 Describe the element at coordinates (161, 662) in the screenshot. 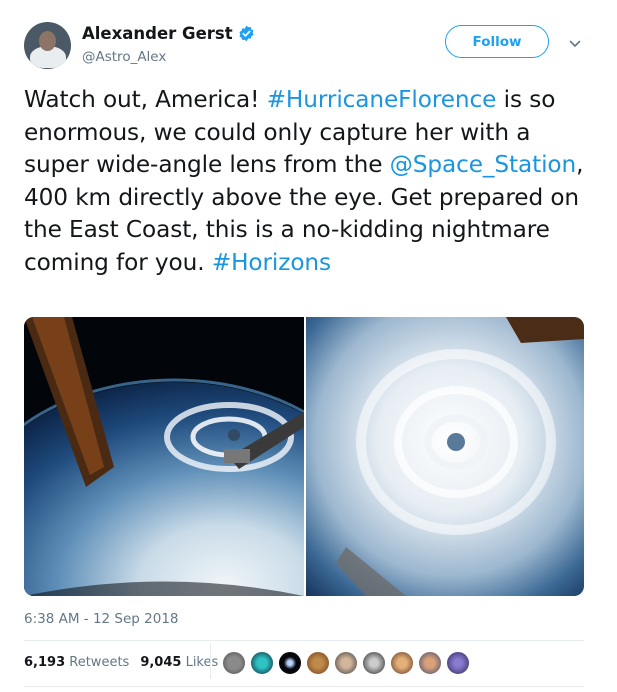

I see `likes-count: 9,045` at that location.